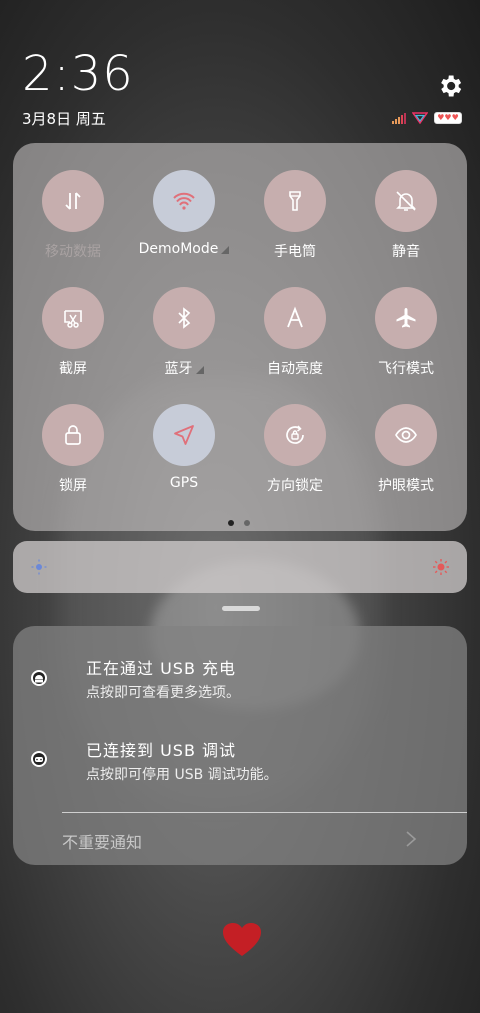 The image size is (480, 1013). I want to click on toggle-label: 方向锁定, so click(295, 485).